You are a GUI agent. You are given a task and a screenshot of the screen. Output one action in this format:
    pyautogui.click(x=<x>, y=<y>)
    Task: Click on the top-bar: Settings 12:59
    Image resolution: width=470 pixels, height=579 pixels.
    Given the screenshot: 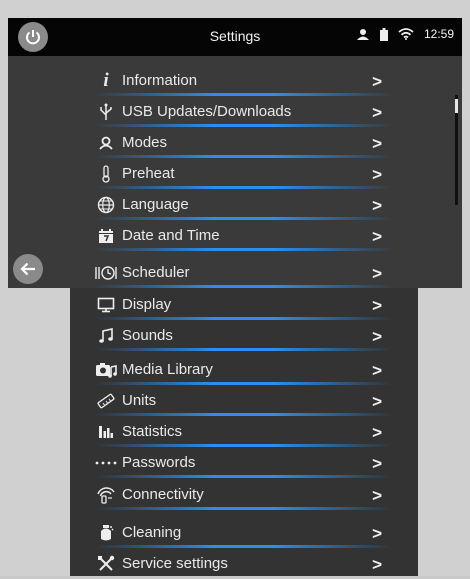 What is the action you would take?
    pyautogui.click(x=235, y=37)
    